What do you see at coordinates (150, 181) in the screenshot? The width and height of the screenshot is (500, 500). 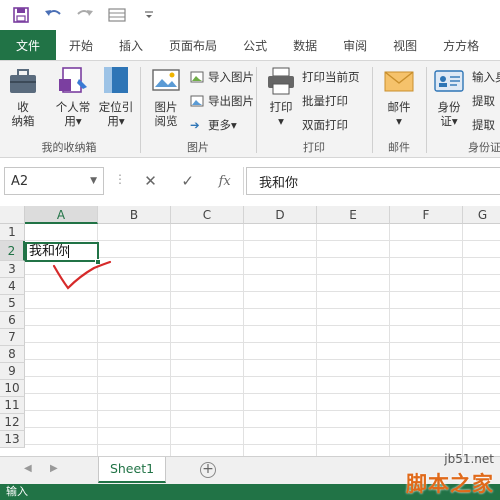 I see `cancel-icon: ✕` at bounding box center [150, 181].